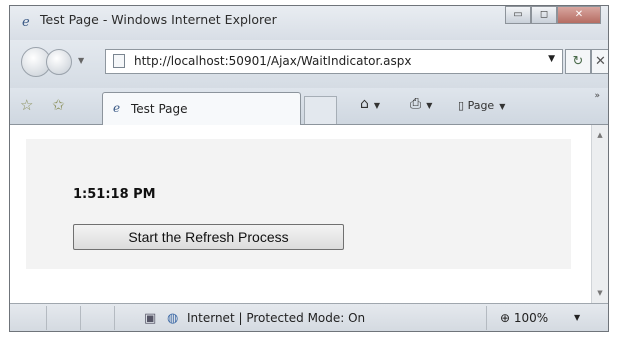 Image resolution: width=618 pixels, height=337 pixels. Describe the element at coordinates (502, 106) in the screenshot. I see `page-dropdown-icon: ▼` at that location.